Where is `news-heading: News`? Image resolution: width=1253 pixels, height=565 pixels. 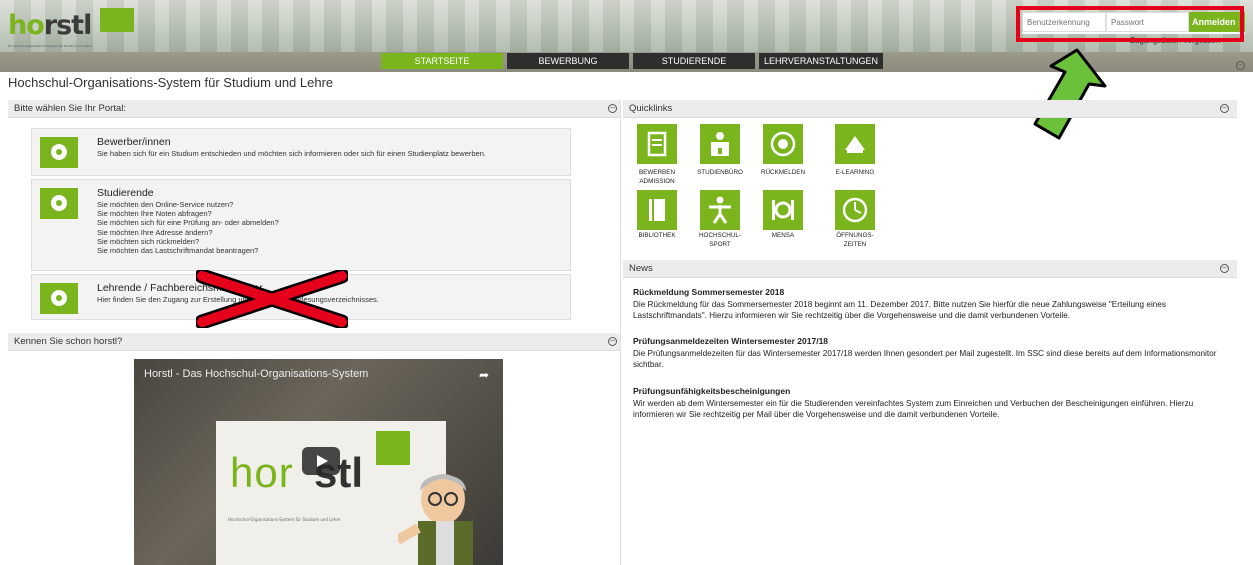 news-heading: News is located at coordinates (641, 268).